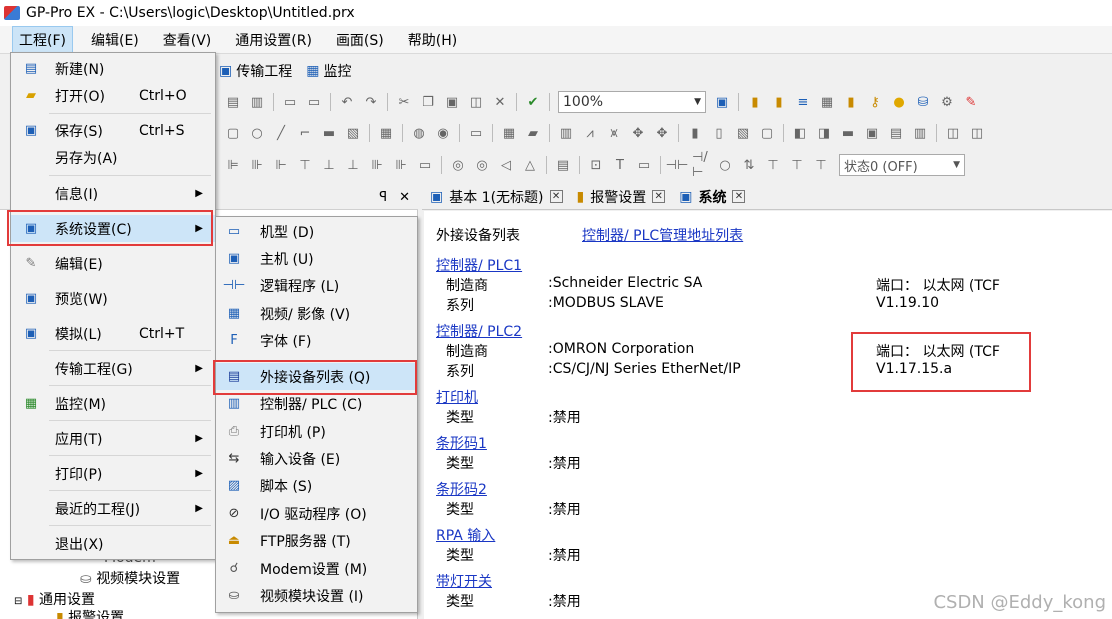 This screenshot has width=1112, height=619. Describe the element at coordinates (563, 165) in the screenshot. I see `layer-icon: ▤` at that location.